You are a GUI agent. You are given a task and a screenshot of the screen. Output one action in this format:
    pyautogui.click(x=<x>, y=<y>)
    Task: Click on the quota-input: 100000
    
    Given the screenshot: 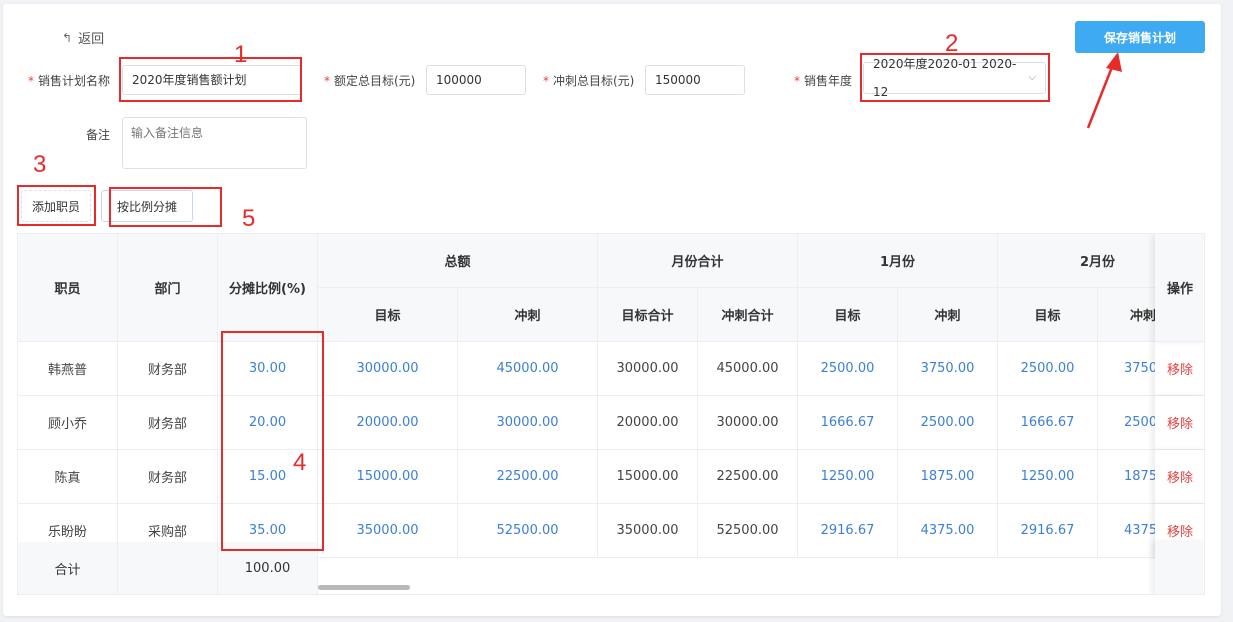 What is the action you would take?
    pyautogui.click(x=476, y=80)
    